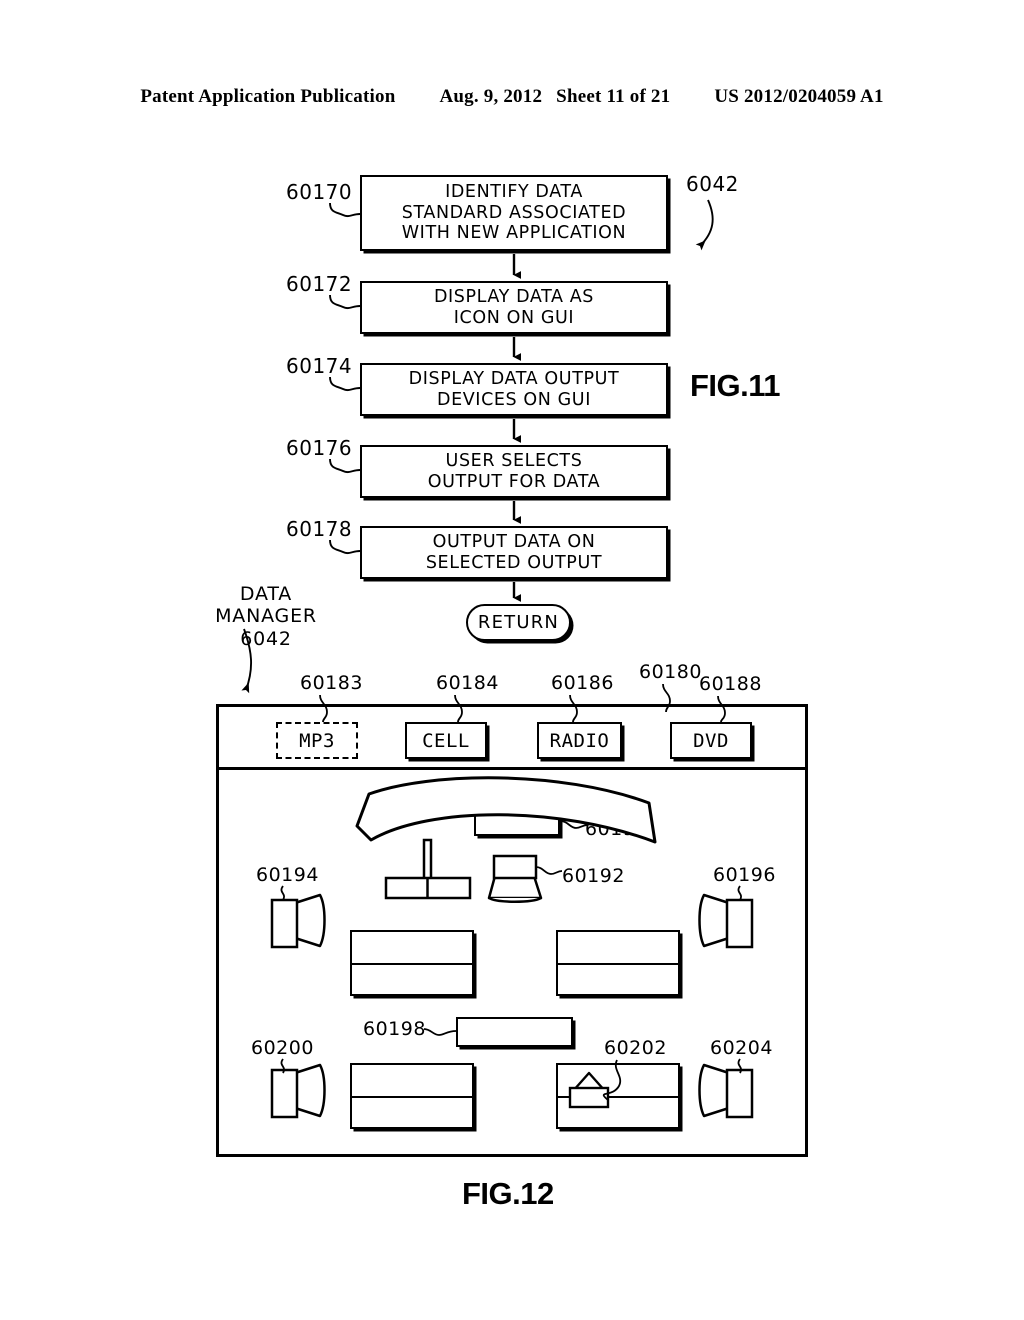 This screenshot has width=1024, height=1320. What do you see at coordinates (428, 869) in the screenshot?
I see `steering-column` at bounding box center [428, 869].